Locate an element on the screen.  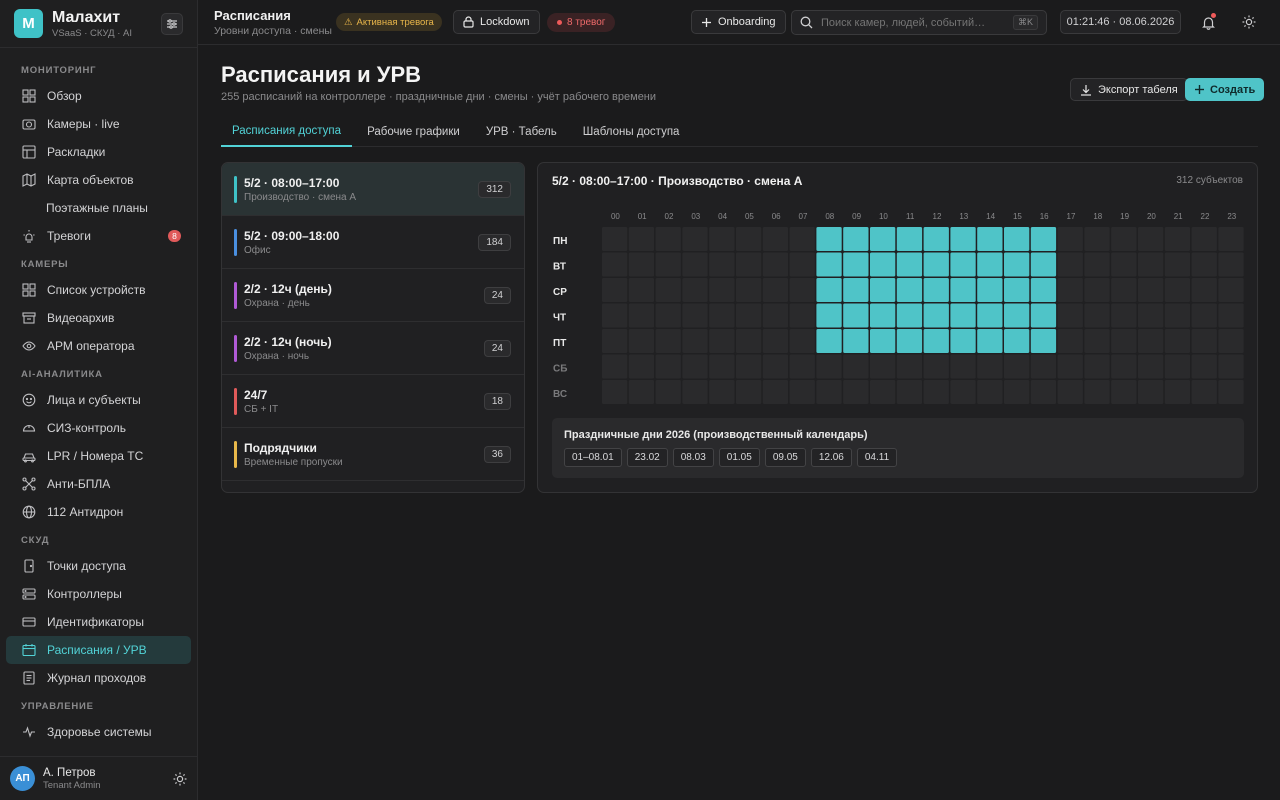
sidebar-item: 112 Антидрон is located at coordinates (98, 512).